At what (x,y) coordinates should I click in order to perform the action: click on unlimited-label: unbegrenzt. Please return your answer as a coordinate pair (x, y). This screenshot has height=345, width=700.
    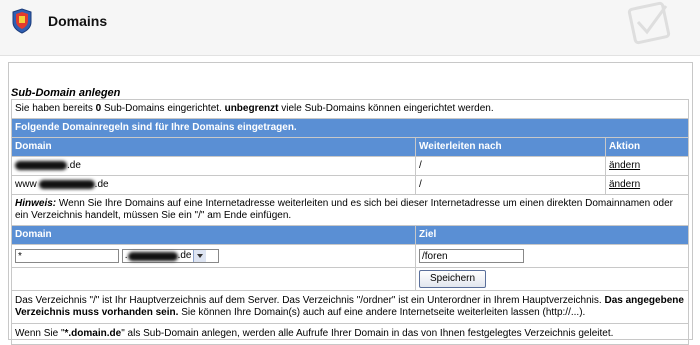
    Looking at the image, I should click on (251, 108).